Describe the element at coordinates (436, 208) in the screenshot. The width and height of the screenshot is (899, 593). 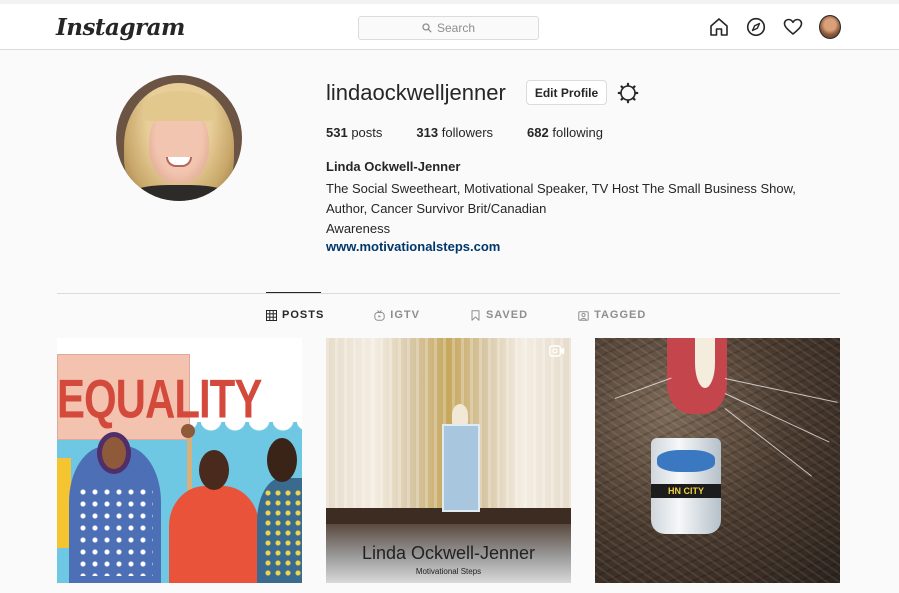
I see `bio-line: Author, Cancer Survivor Brit/Canadian` at that location.